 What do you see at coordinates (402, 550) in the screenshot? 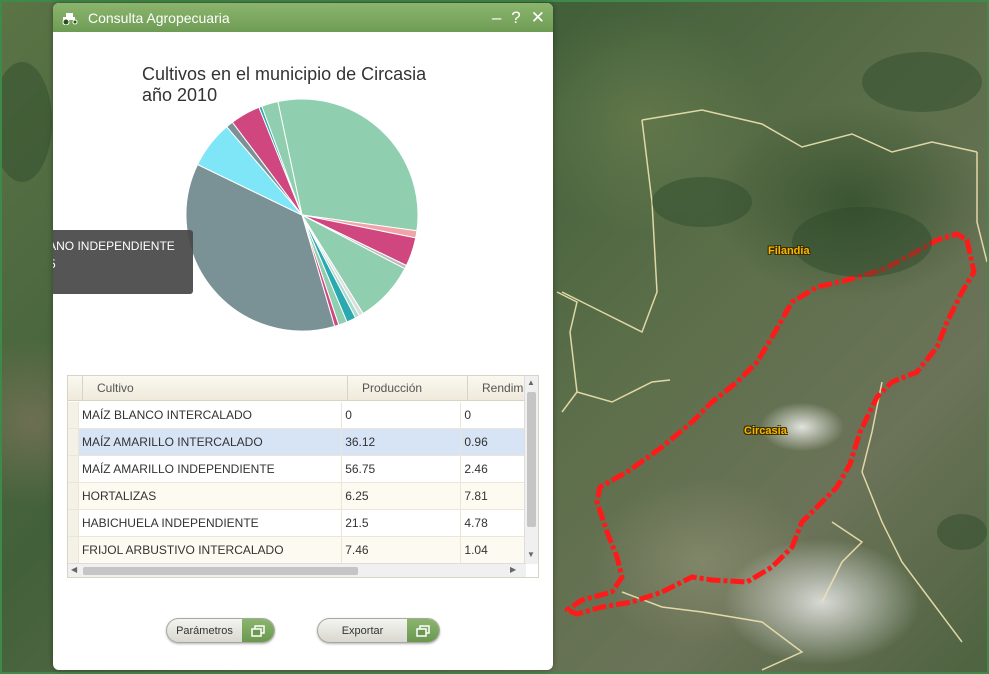
I see `cell-produccion: 7.46` at bounding box center [402, 550].